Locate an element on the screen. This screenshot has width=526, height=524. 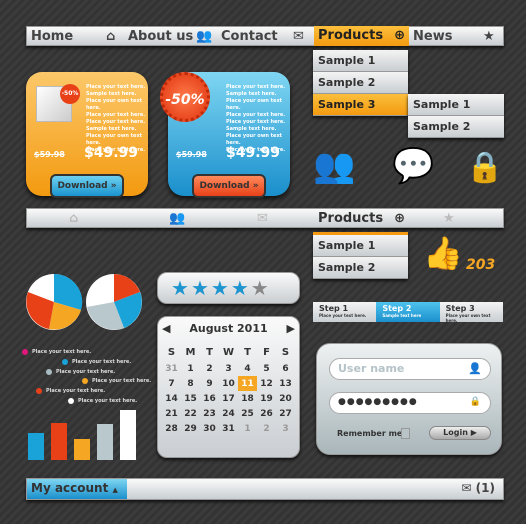
remember-me-label: Remember me is located at coordinates (370, 433).